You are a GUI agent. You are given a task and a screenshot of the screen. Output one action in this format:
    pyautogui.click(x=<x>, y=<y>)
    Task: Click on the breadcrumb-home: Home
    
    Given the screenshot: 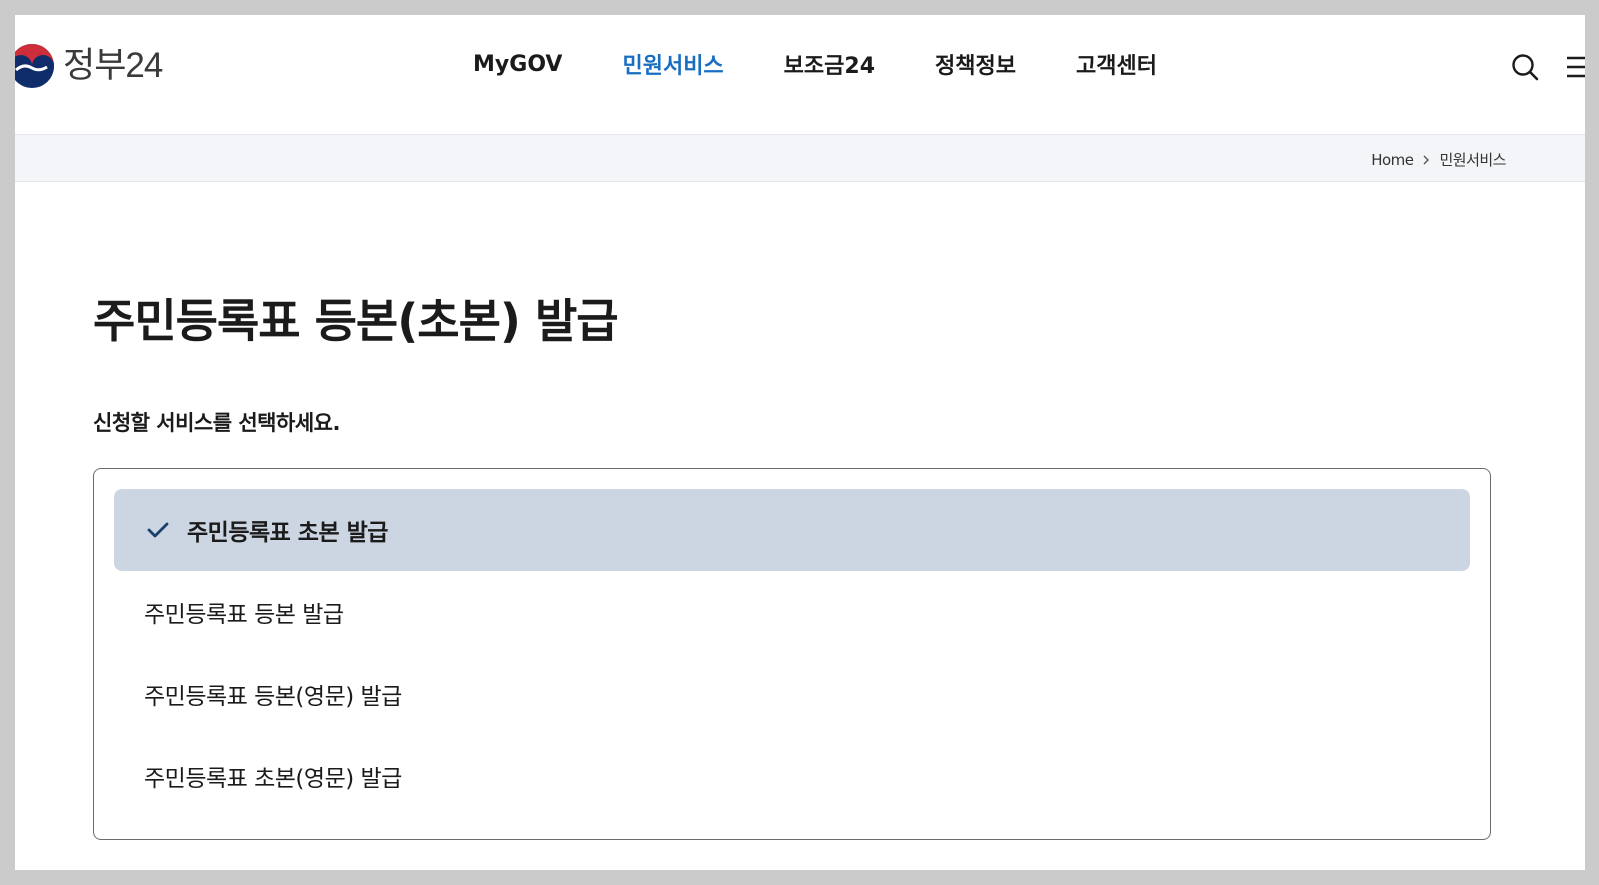 What is the action you would take?
    pyautogui.click(x=1392, y=160)
    